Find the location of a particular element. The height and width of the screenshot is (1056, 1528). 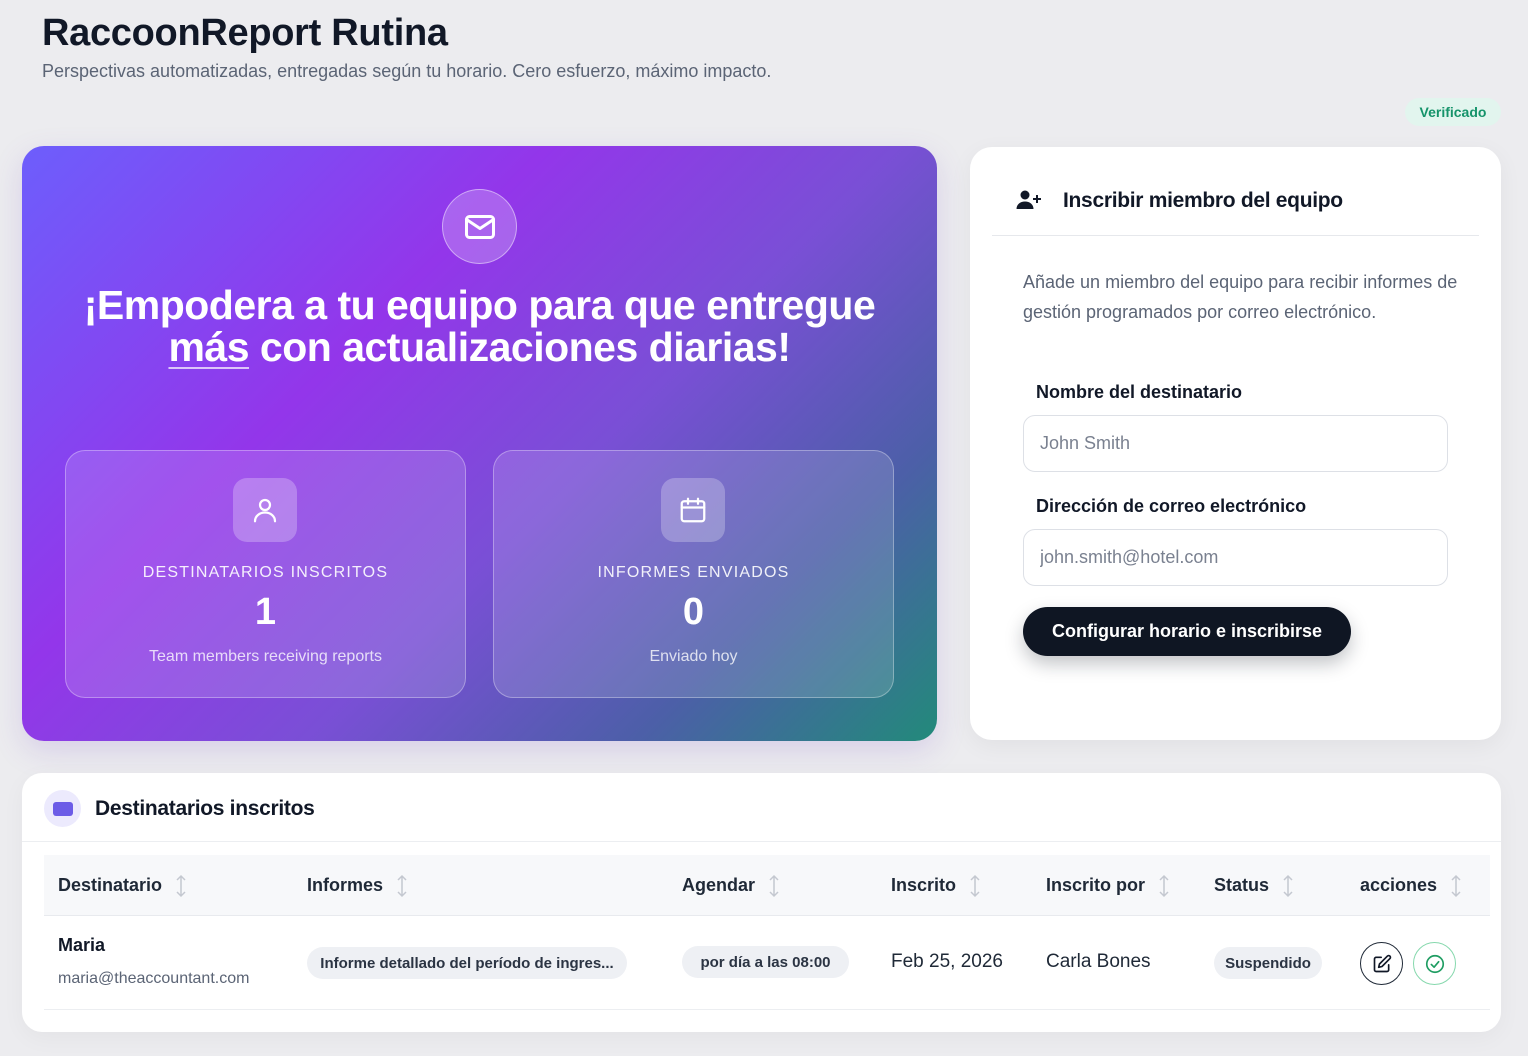

enroll-card-header: Inscribir miembro del equipo is located at coordinates (1235, 191).